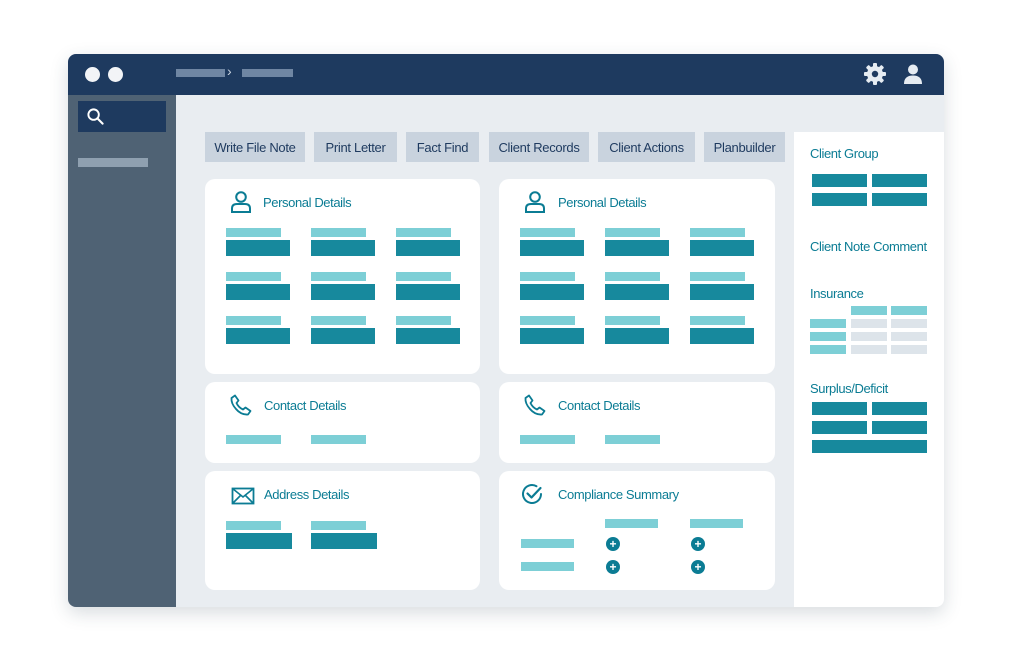  What do you see at coordinates (255, 147) in the screenshot?
I see `write-file-note-button: Write File Note` at bounding box center [255, 147].